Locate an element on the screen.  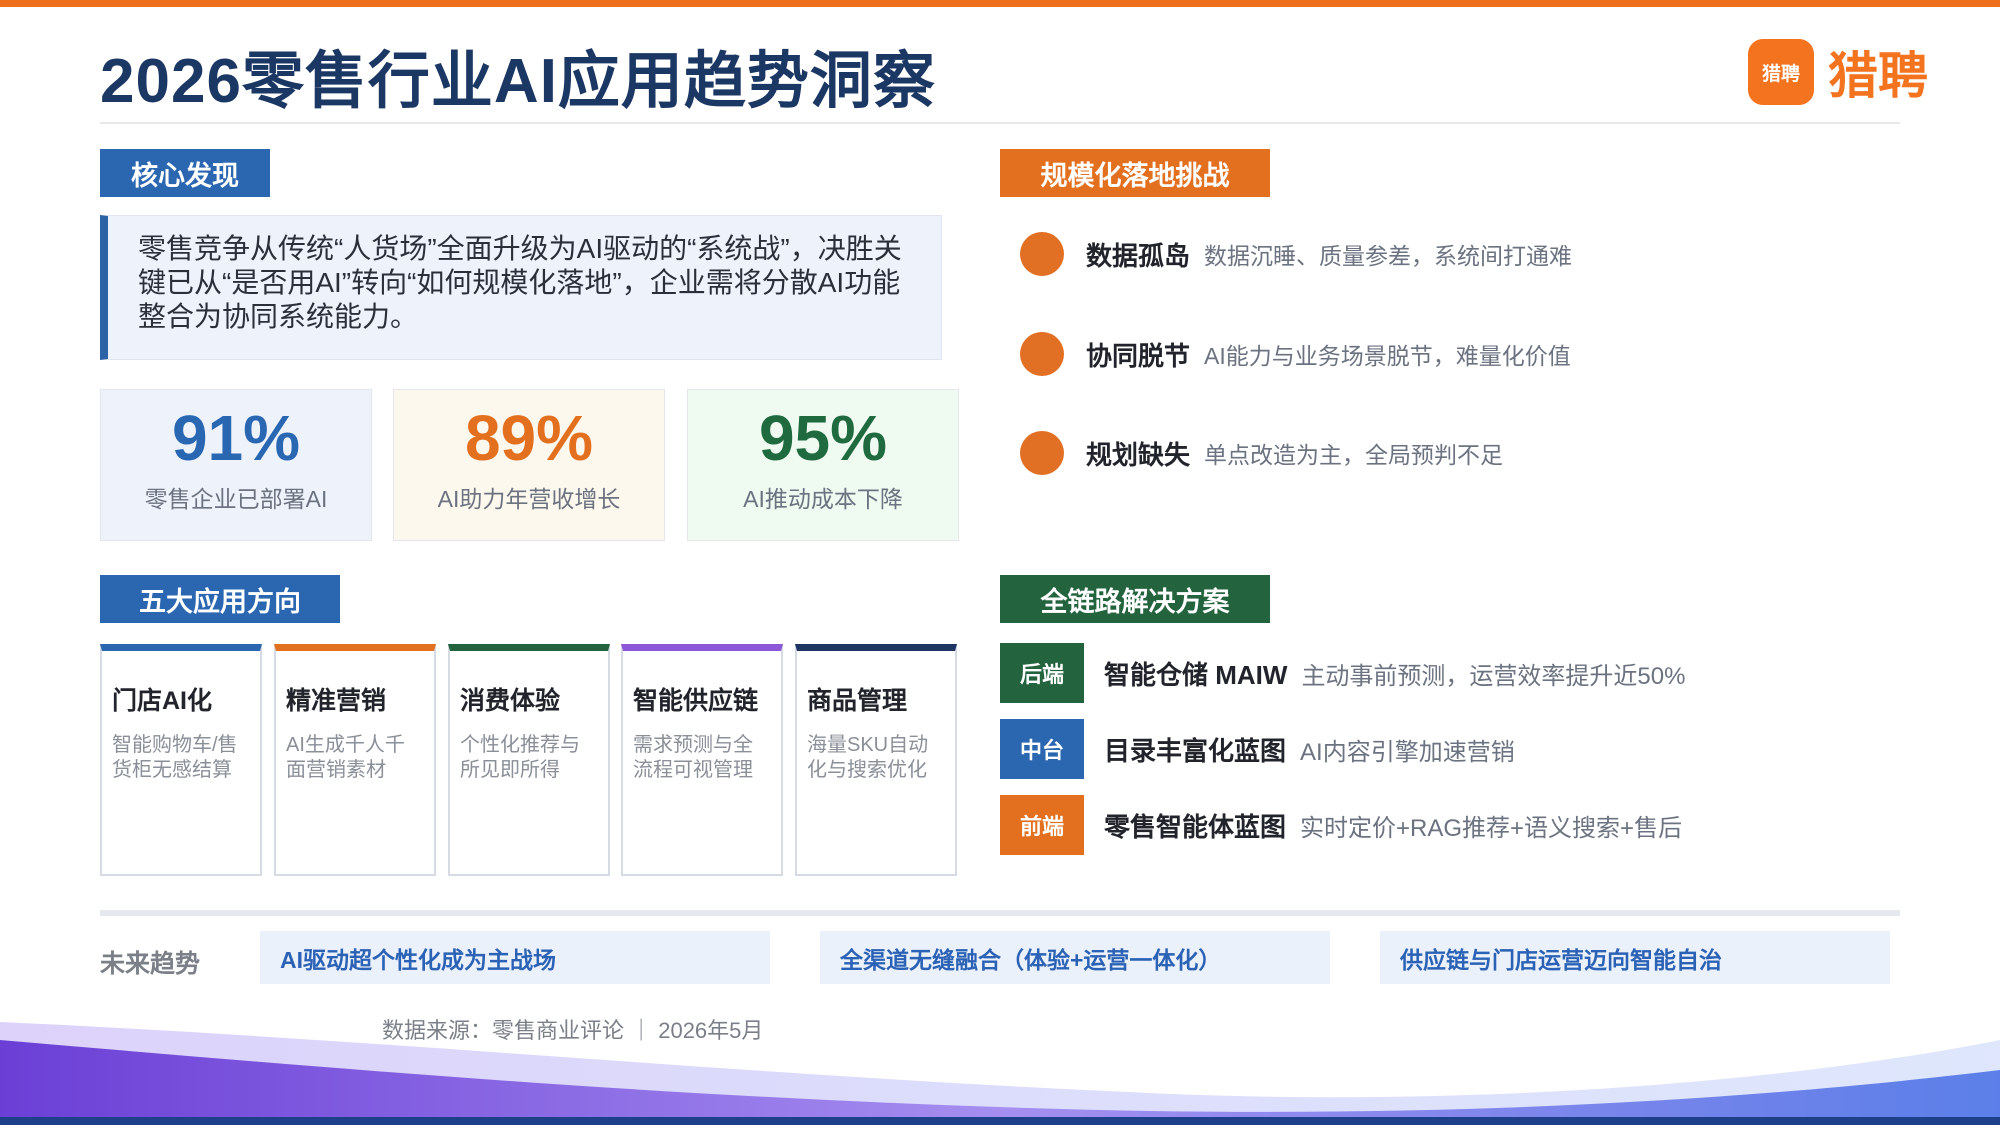
direction-title: 商品管理 is located at coordinates (857, 701).